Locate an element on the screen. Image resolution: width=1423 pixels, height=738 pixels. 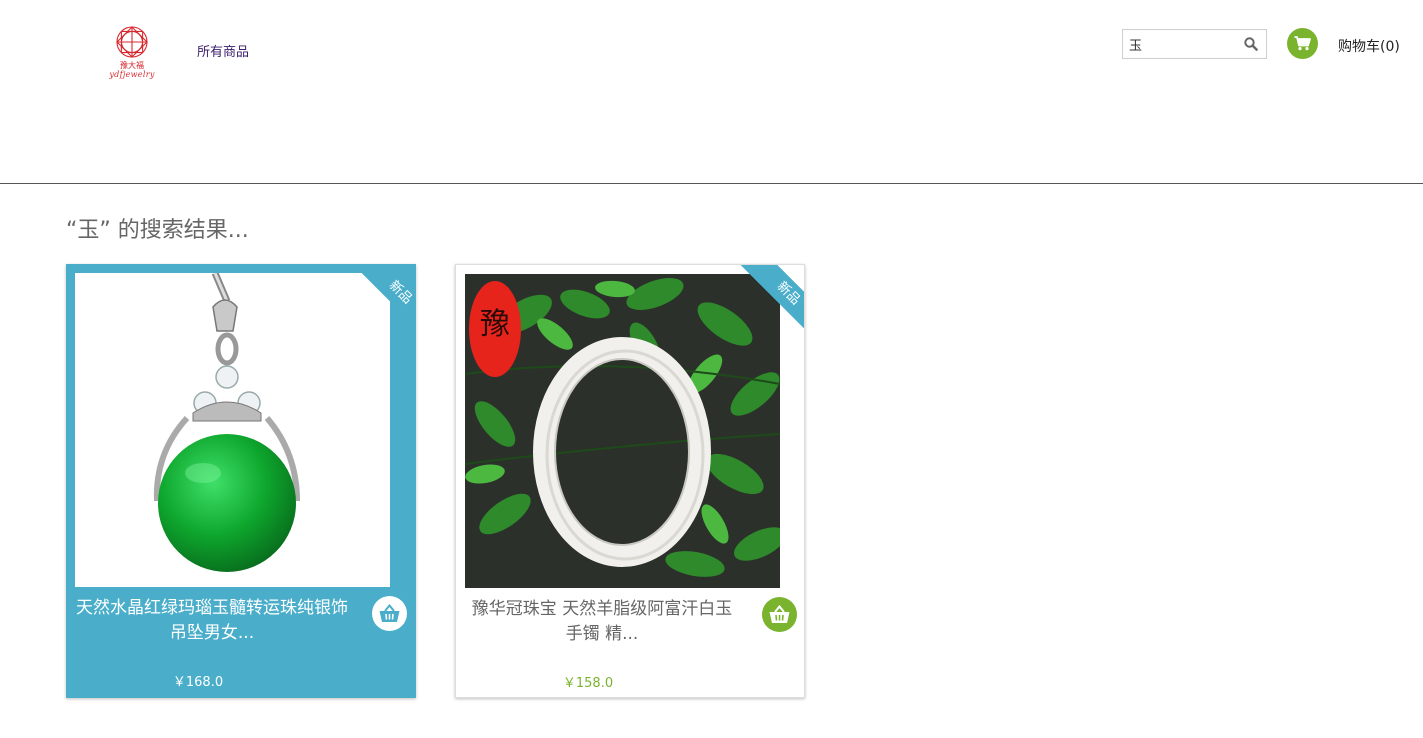
search-icon is located at coordinates (1251, 44).